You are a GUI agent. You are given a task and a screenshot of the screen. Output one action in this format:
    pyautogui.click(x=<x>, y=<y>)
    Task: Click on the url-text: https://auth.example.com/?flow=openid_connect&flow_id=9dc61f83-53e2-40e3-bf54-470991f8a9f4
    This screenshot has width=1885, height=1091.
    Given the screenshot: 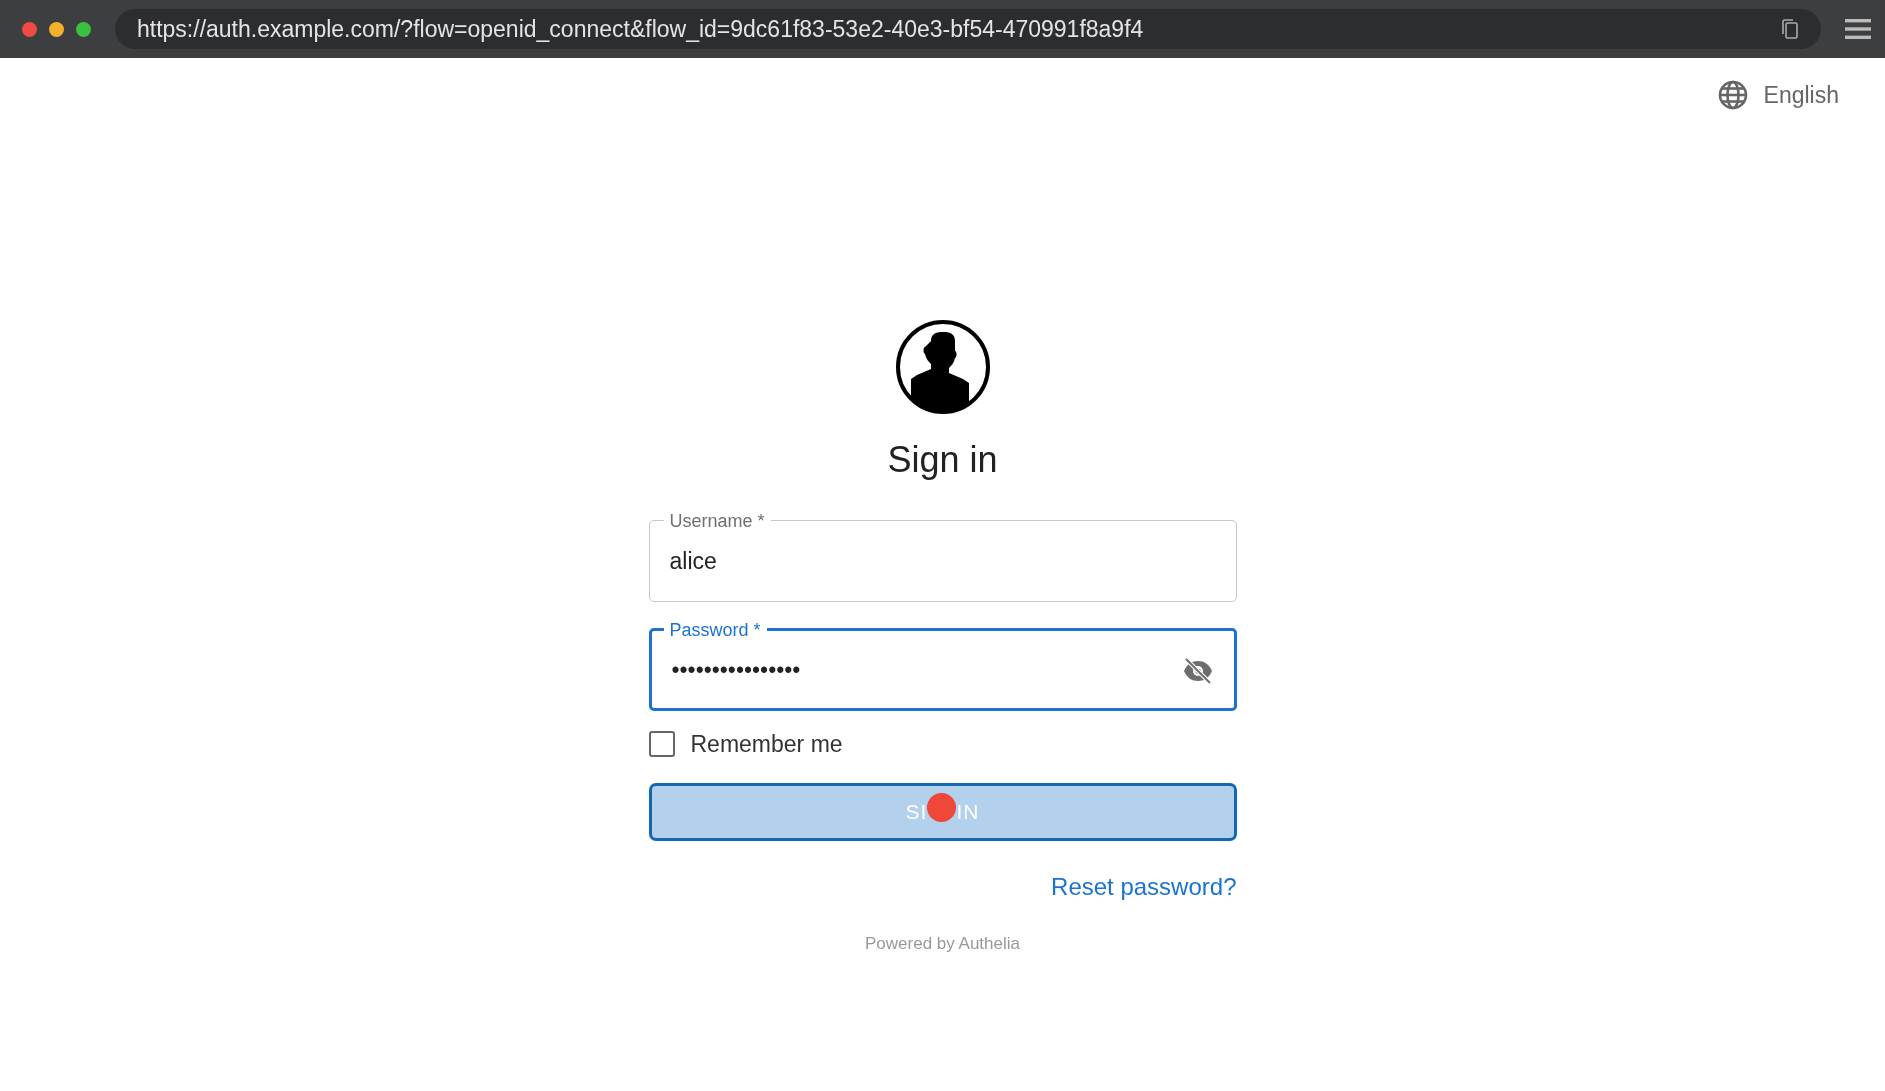 What is the action you would take?
    pyautogui.click(x=640, y=29)
    